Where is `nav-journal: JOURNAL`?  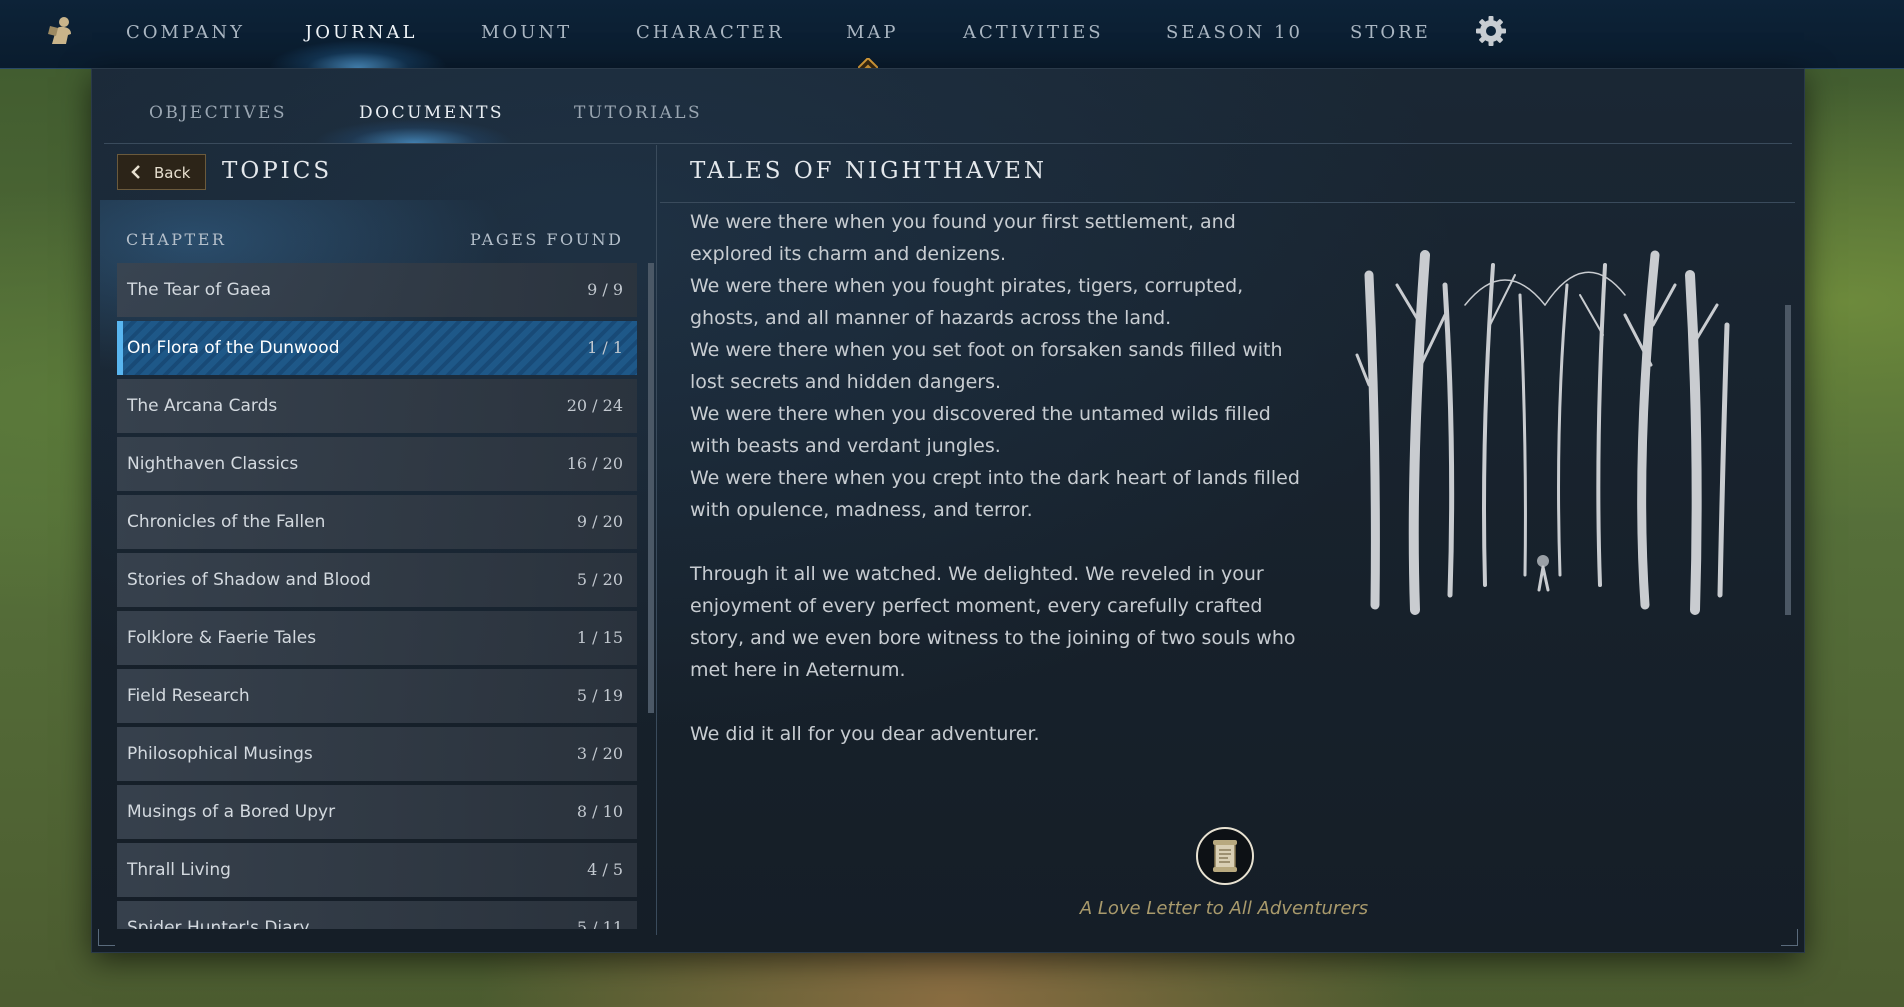 nav-journal: JOURNAL is located at coordinates (361, 33).